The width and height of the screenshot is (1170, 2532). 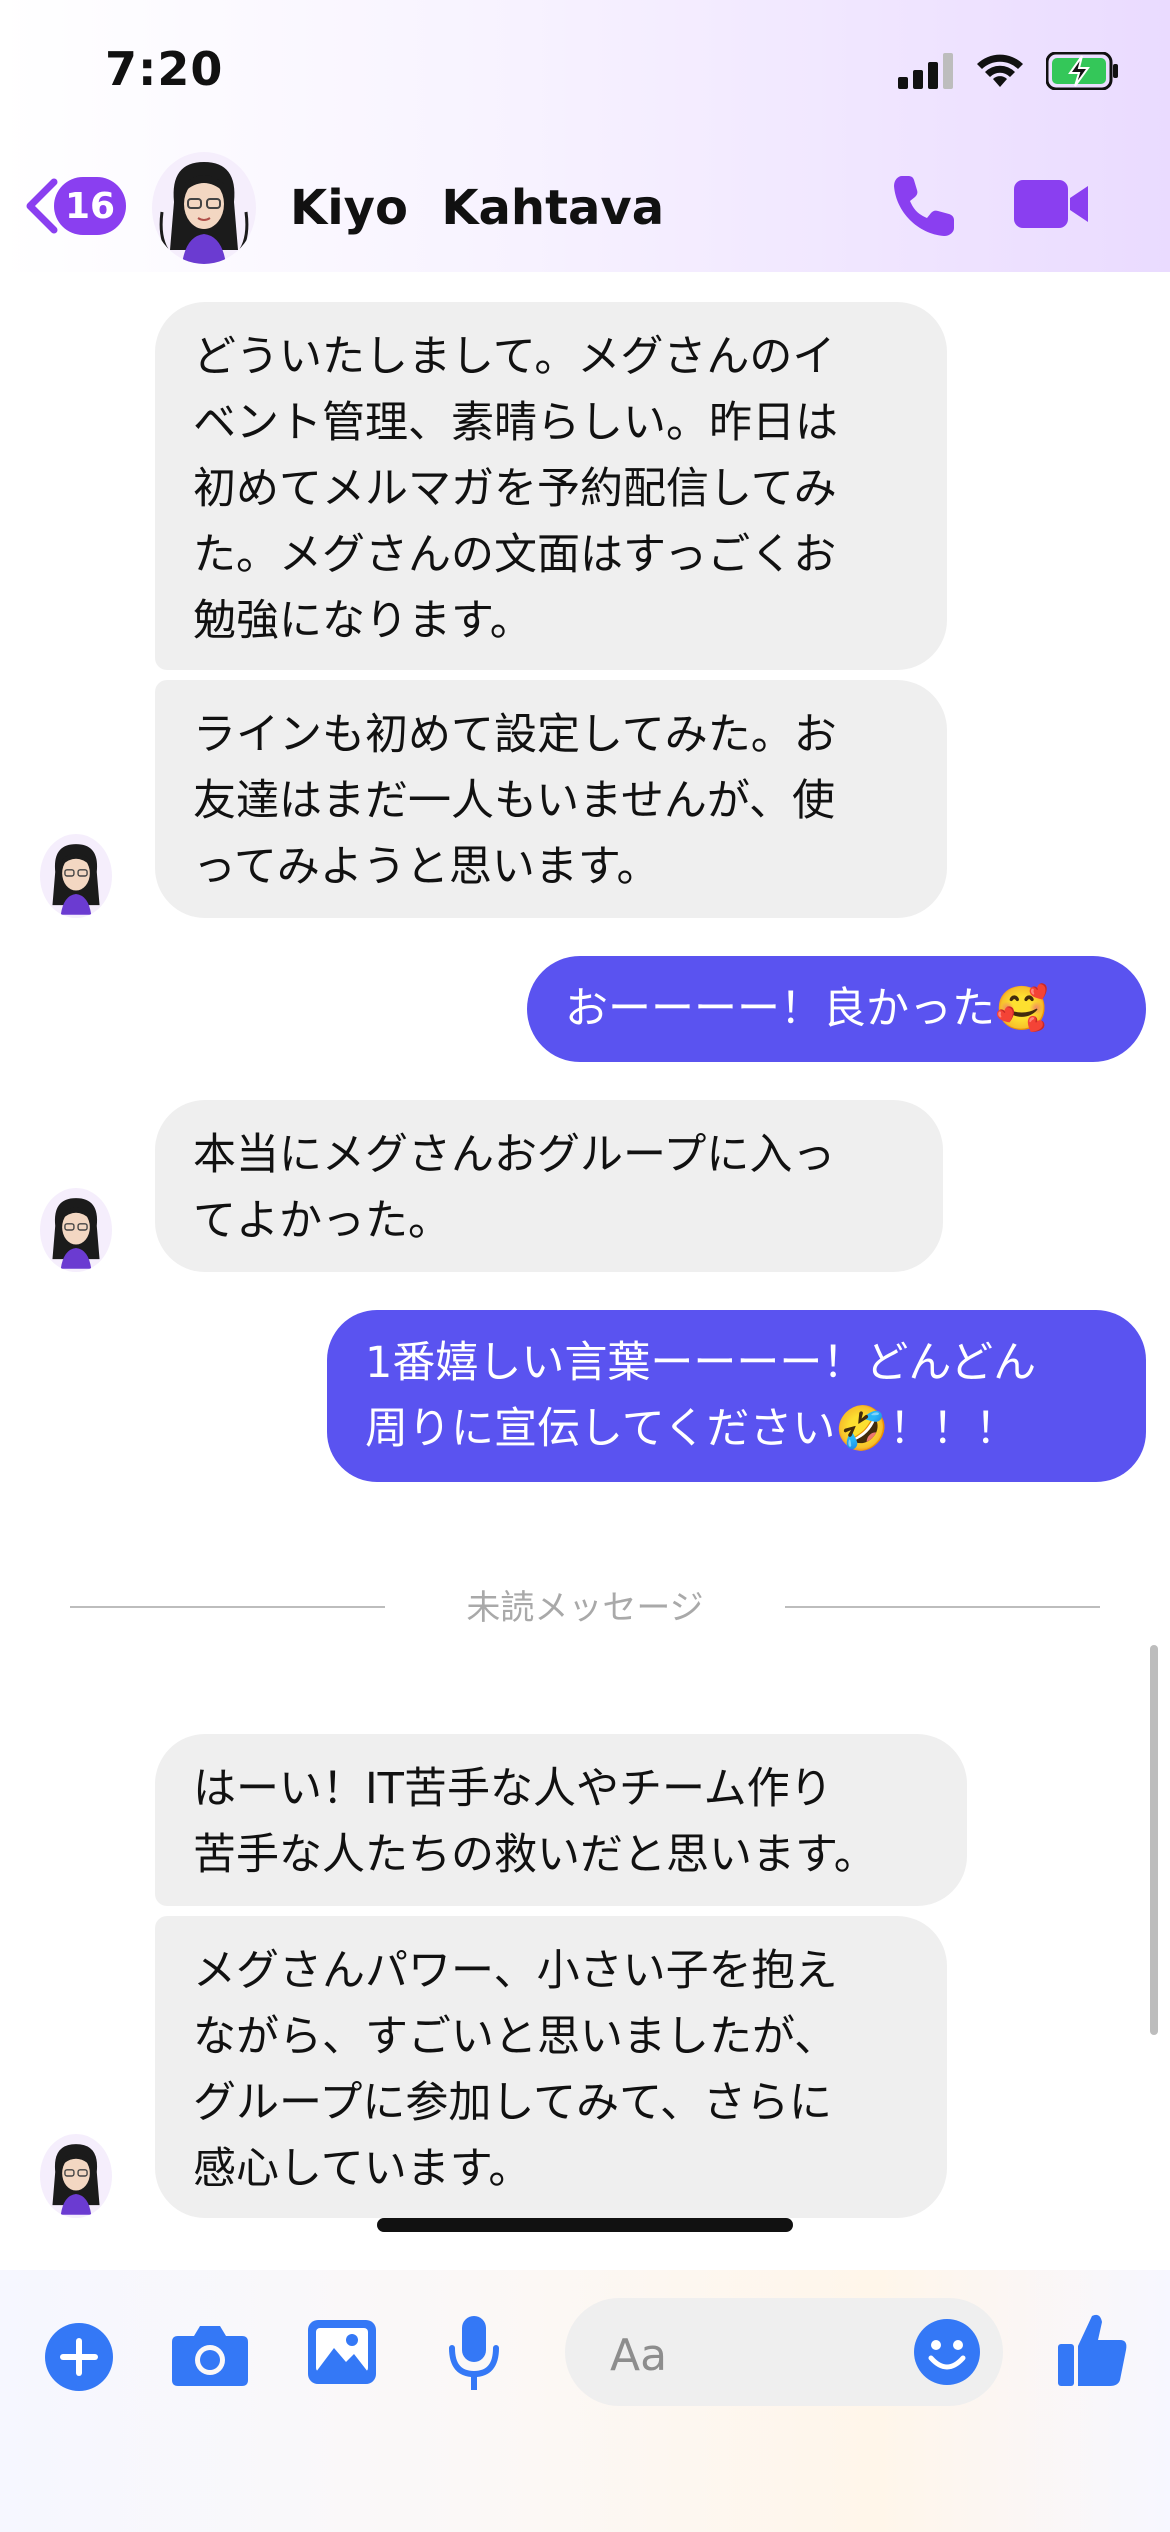 I want to click on status-icons, so click(x=1009, y=71).